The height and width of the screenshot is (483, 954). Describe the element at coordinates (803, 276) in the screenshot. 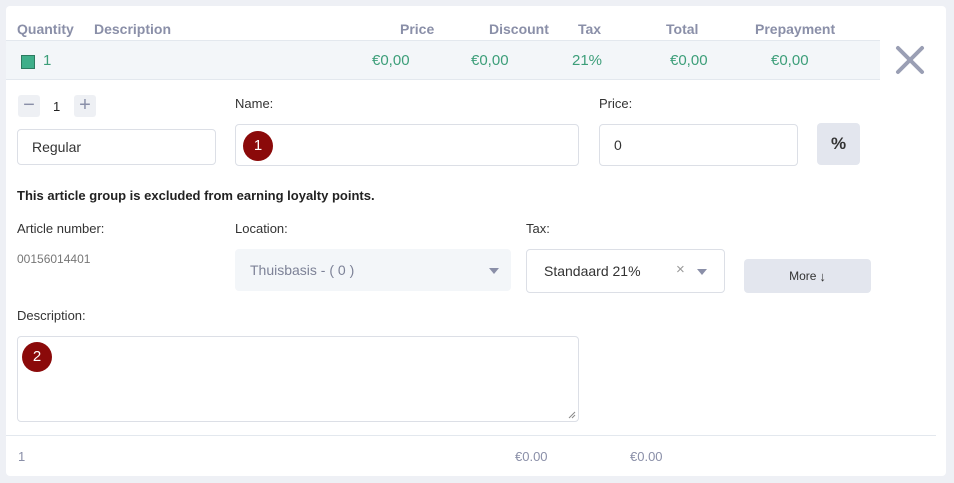

I see `more-label: More` at that location.